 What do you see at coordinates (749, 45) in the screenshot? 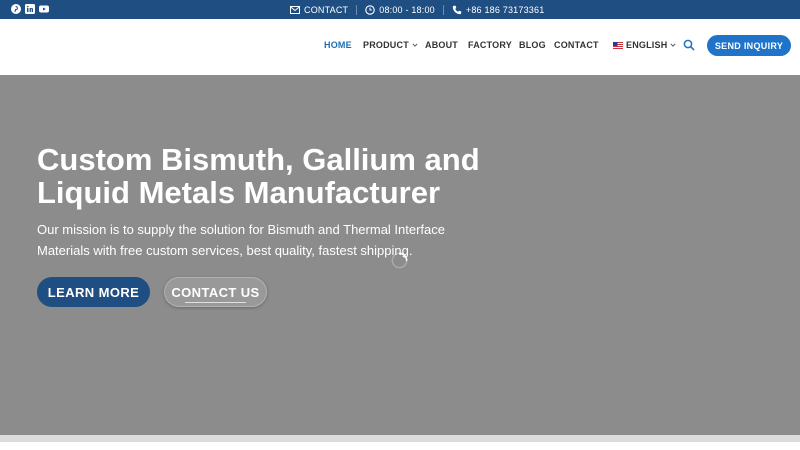
I see `send-inquiry-button: SEND INQUIRY` at bounding box center [749, 45].